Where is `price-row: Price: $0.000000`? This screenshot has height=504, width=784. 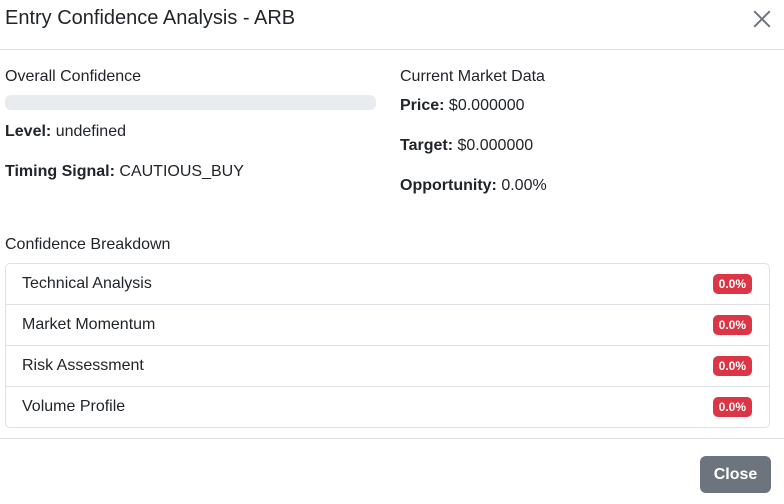
price-row: Price: $0.000000 is located at coordinates (473, 106).